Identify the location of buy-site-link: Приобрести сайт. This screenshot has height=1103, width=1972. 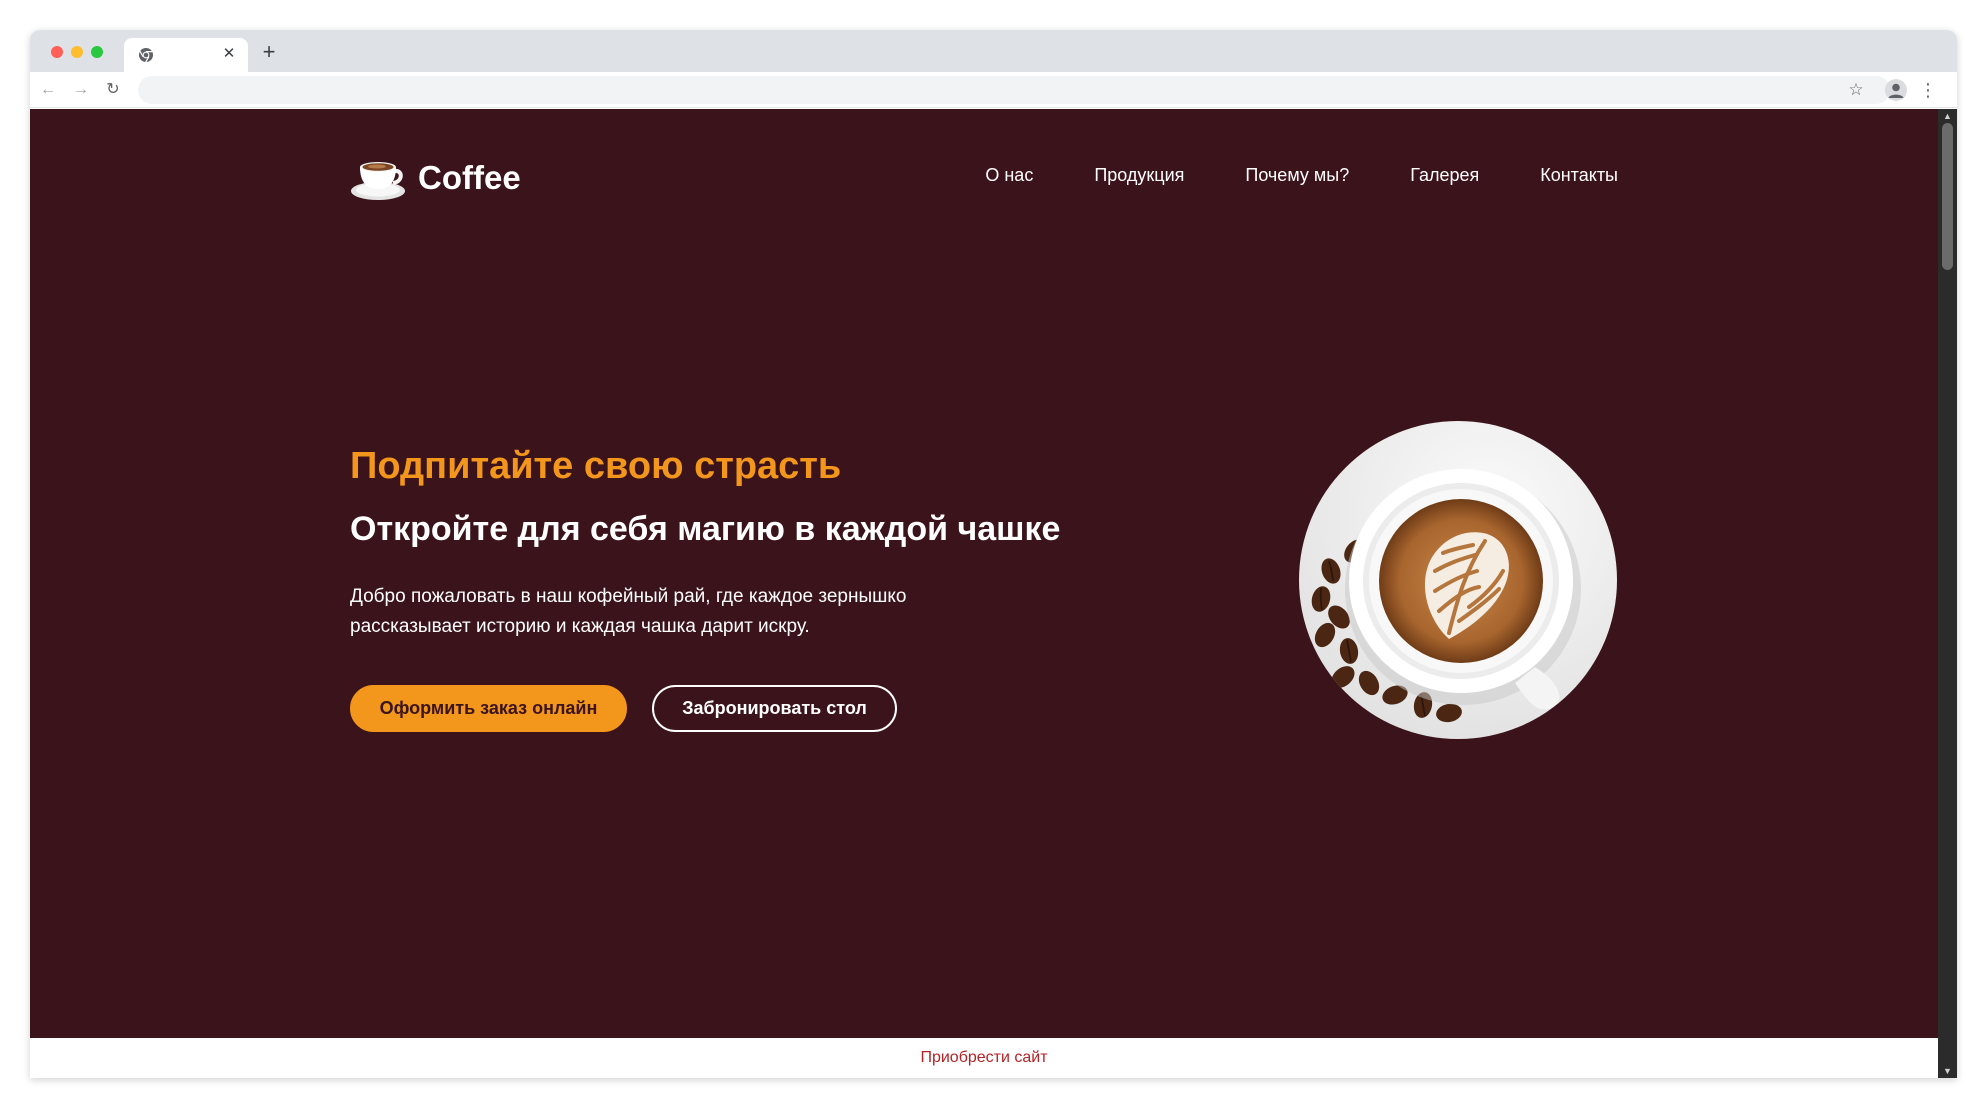
(983, 1057).